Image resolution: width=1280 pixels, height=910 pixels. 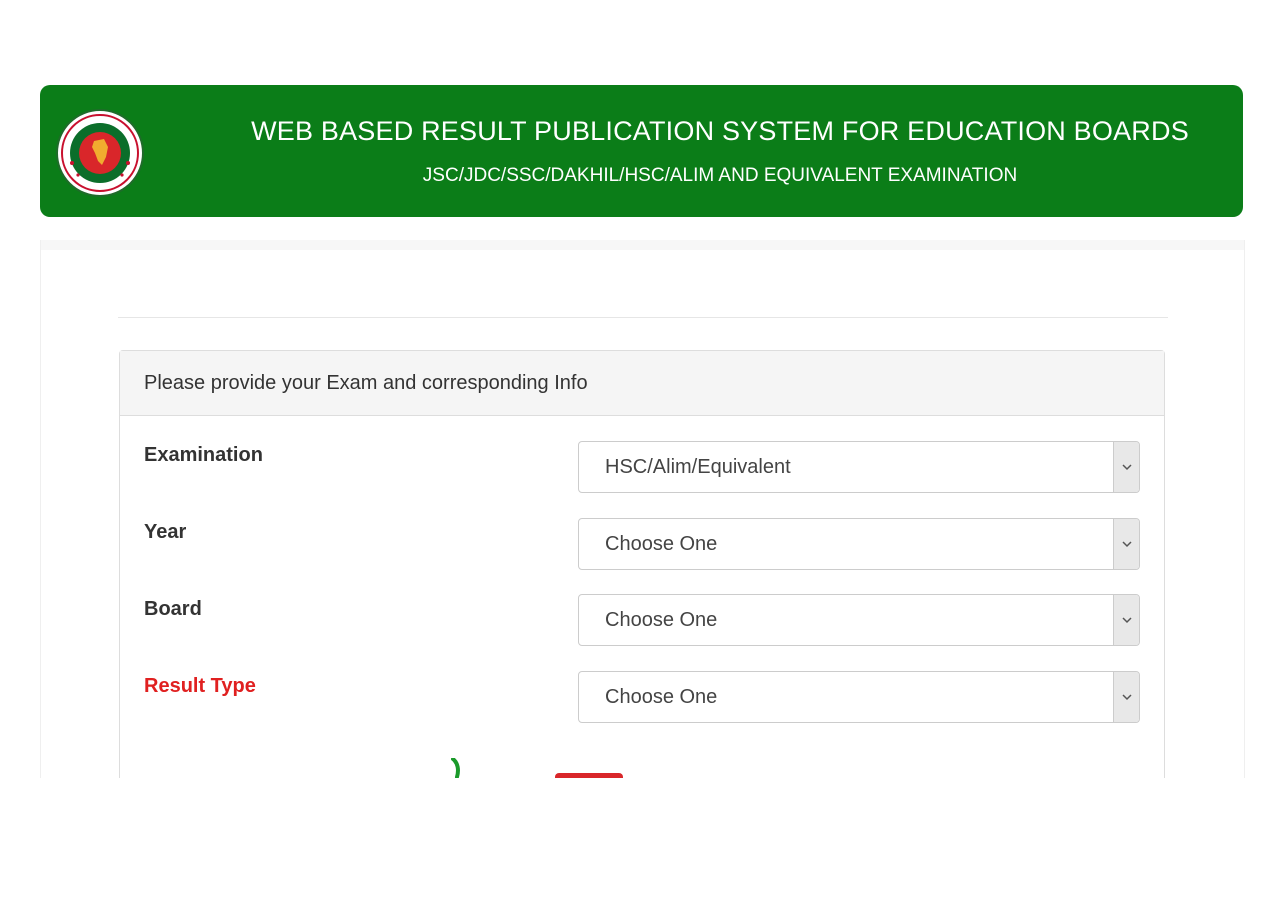 What do you see at coordinates (661, 697) in the screenshot?
I see `result-type-select-value: Choose One` at bounding box center [661, 697].